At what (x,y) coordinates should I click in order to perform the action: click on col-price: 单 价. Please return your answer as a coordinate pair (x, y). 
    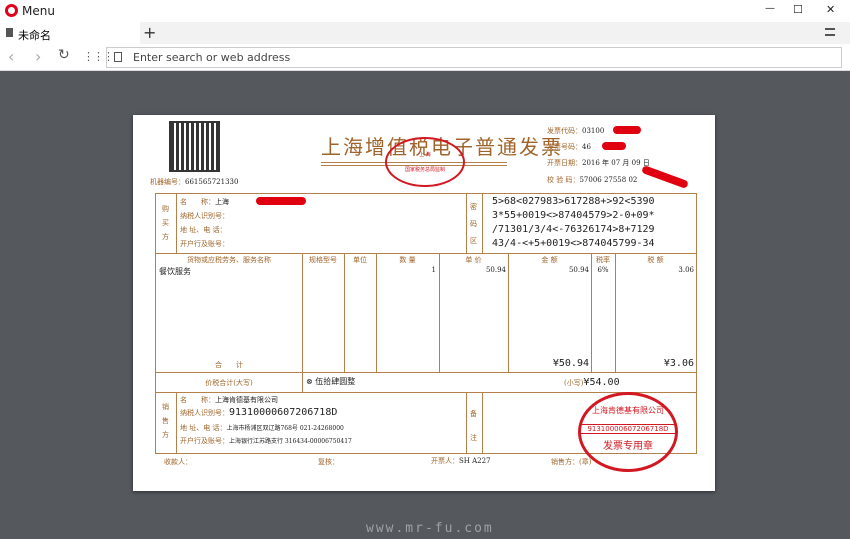
    Looking at the image, I should click on (473, 260).